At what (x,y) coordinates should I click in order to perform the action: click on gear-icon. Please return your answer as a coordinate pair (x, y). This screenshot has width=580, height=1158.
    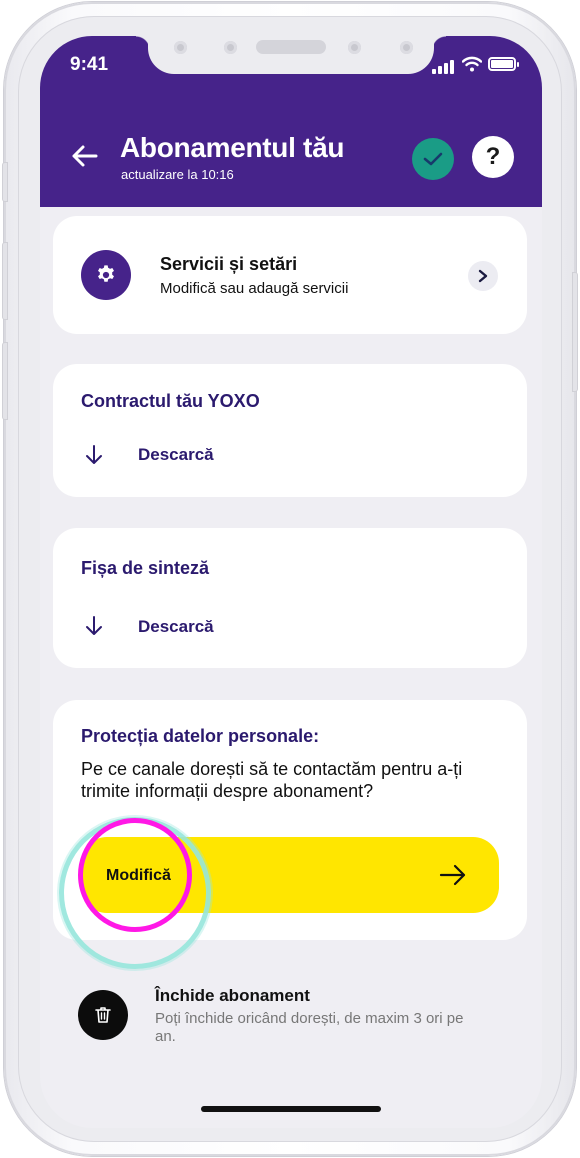
    Looking at the image, I should click on (106, 273).